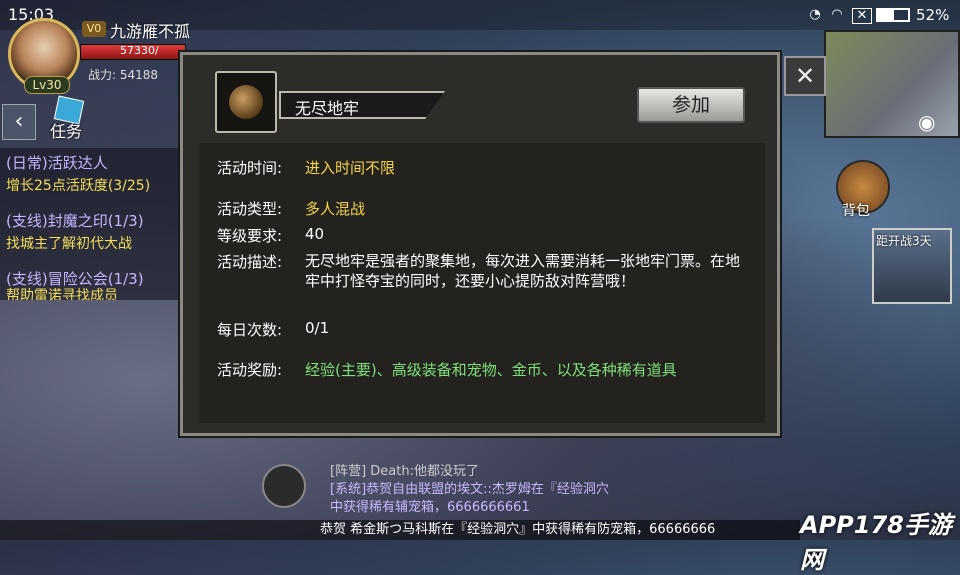 Image resolution: width=960 pixels, height=575 pixels. Describe the element at coordinates (886, 15) in the screenshot. I see `battery-level` at that location.